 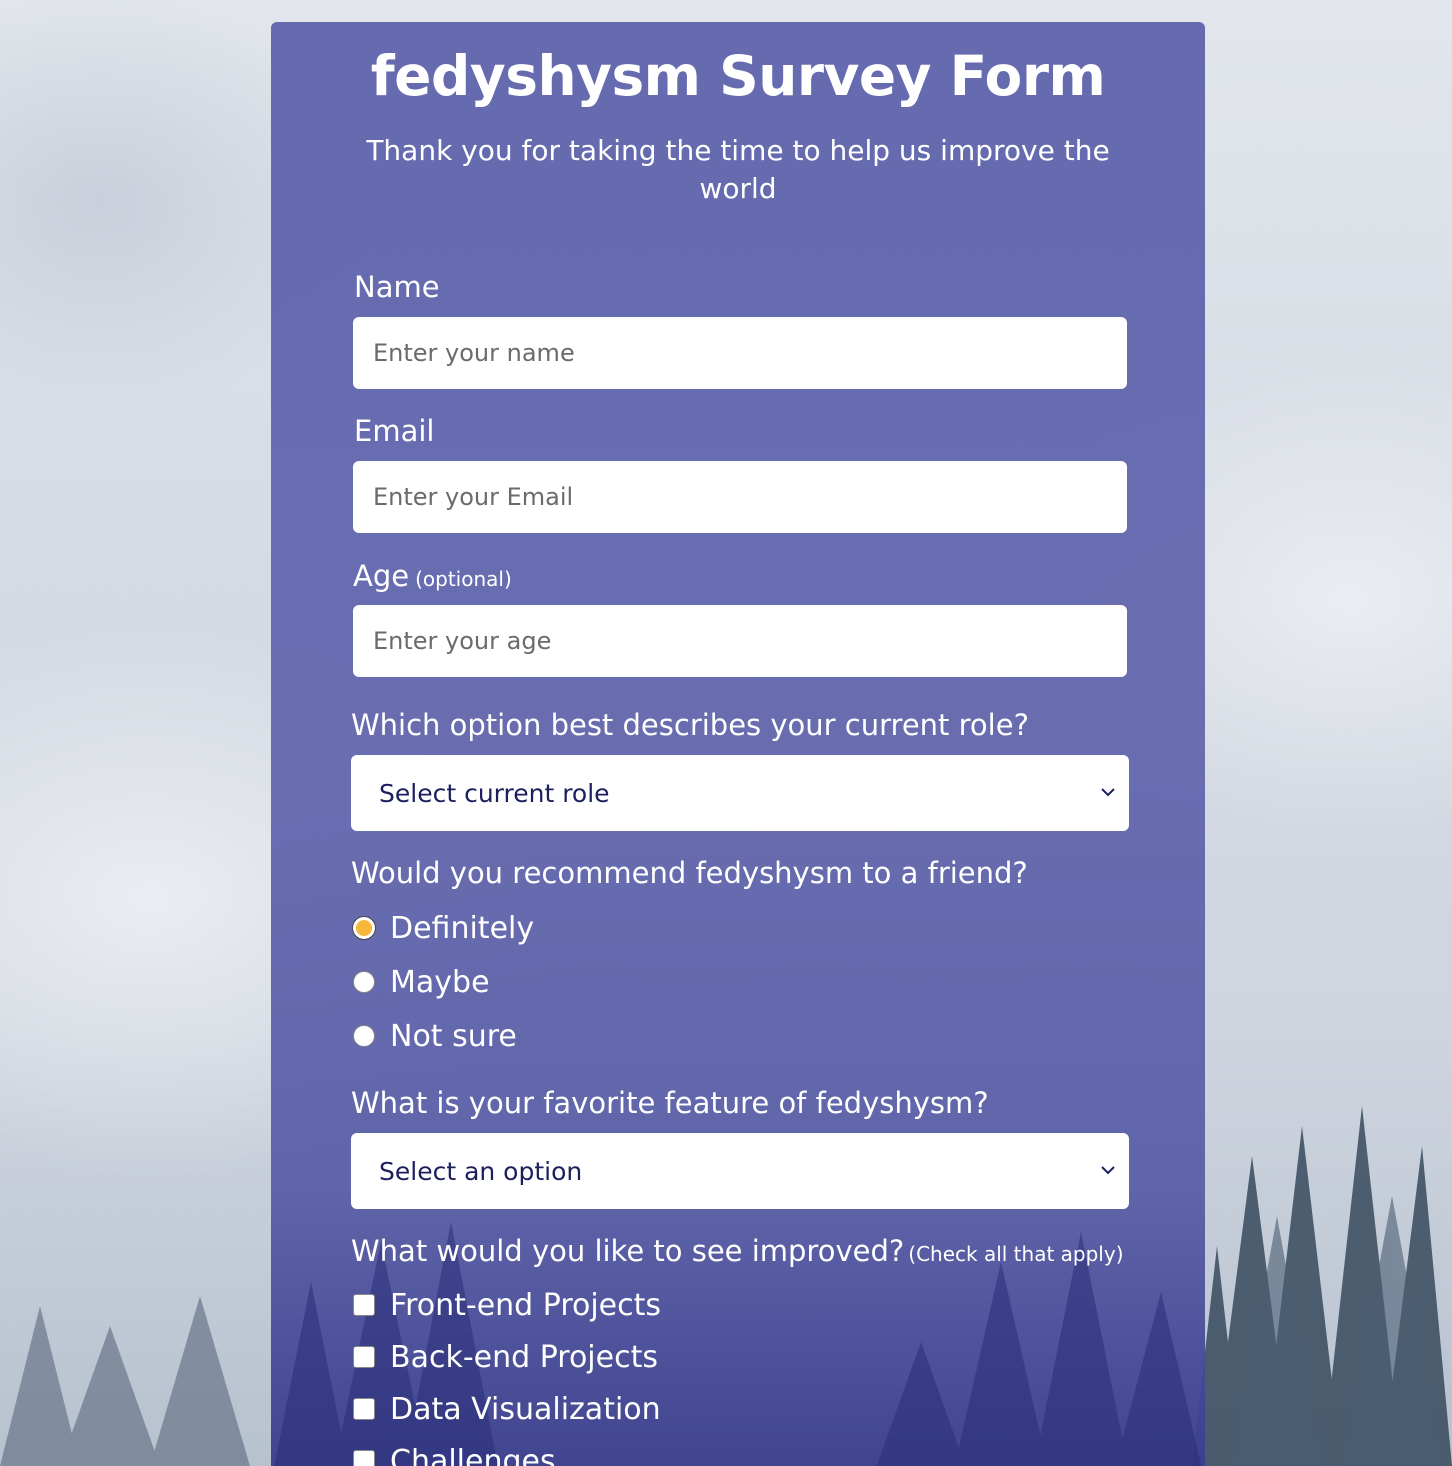 What do you see at coordinates (525, 1409) in the screenshot?
I see `improve-option-label: Data Visualization` at bounding box center [525, 1409].